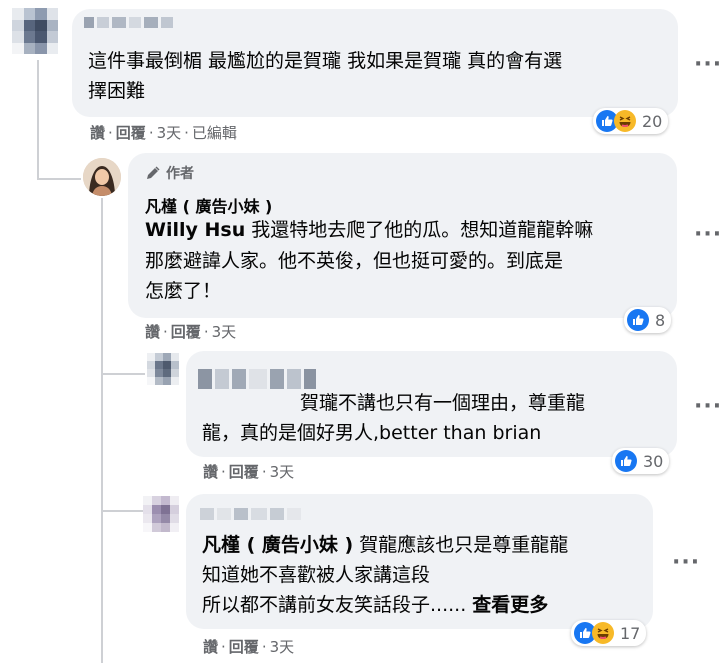  What do you see at coordinates (385, 545) in the screenshot?
I see `comment-text: 凡槿 ( 廣告小妹 ) 賀龍應該也只是尊重龍龍` at bounding box center [385, 545].